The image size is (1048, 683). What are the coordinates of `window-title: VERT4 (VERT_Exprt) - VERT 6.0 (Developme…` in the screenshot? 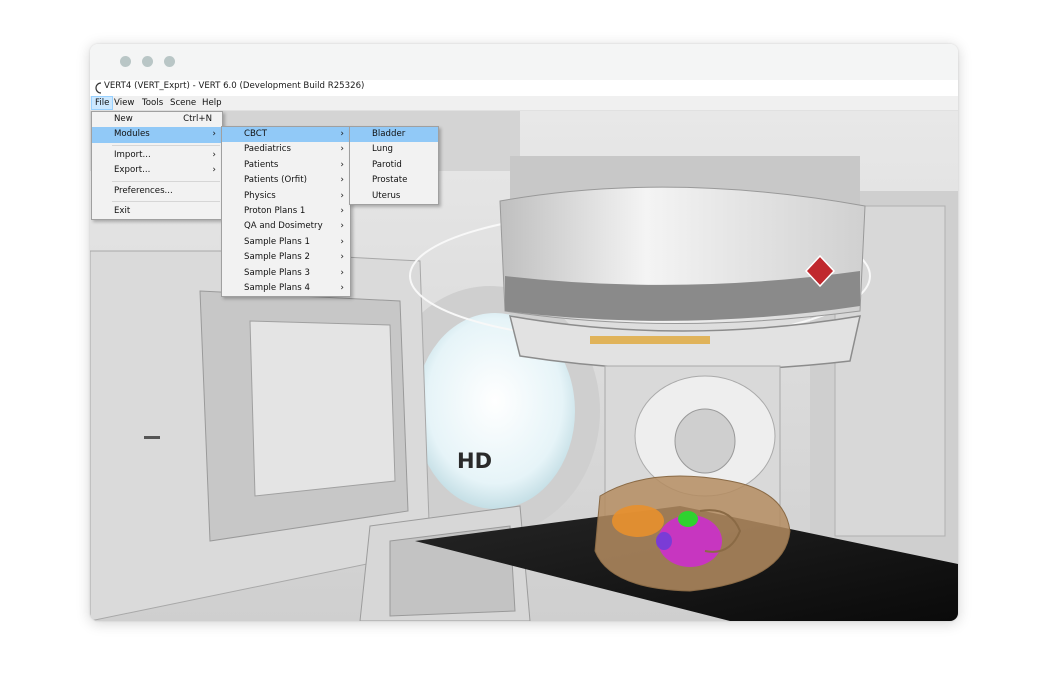 It's located at (234, 86).